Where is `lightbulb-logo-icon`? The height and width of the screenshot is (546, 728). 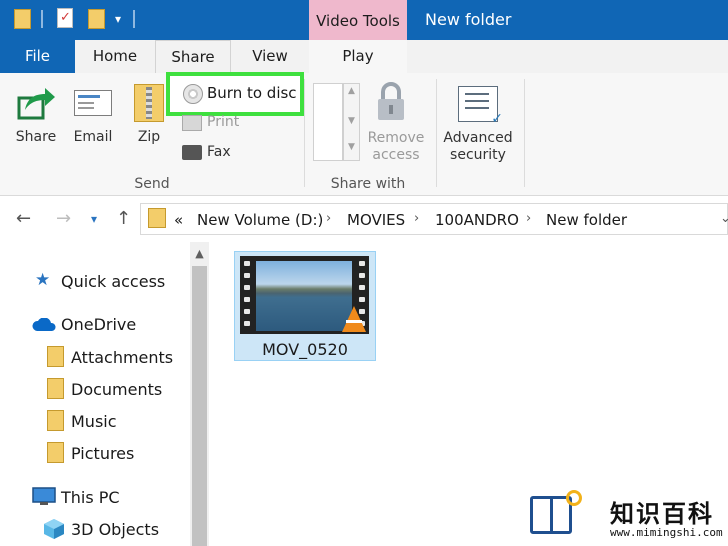
lightbulb-logo-icon is located at coordinates (574, 498).